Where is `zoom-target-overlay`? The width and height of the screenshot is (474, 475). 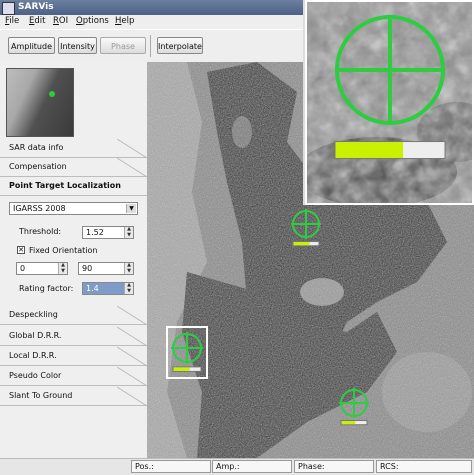
zoom-target-overlay is located at coordinates (390, 87).